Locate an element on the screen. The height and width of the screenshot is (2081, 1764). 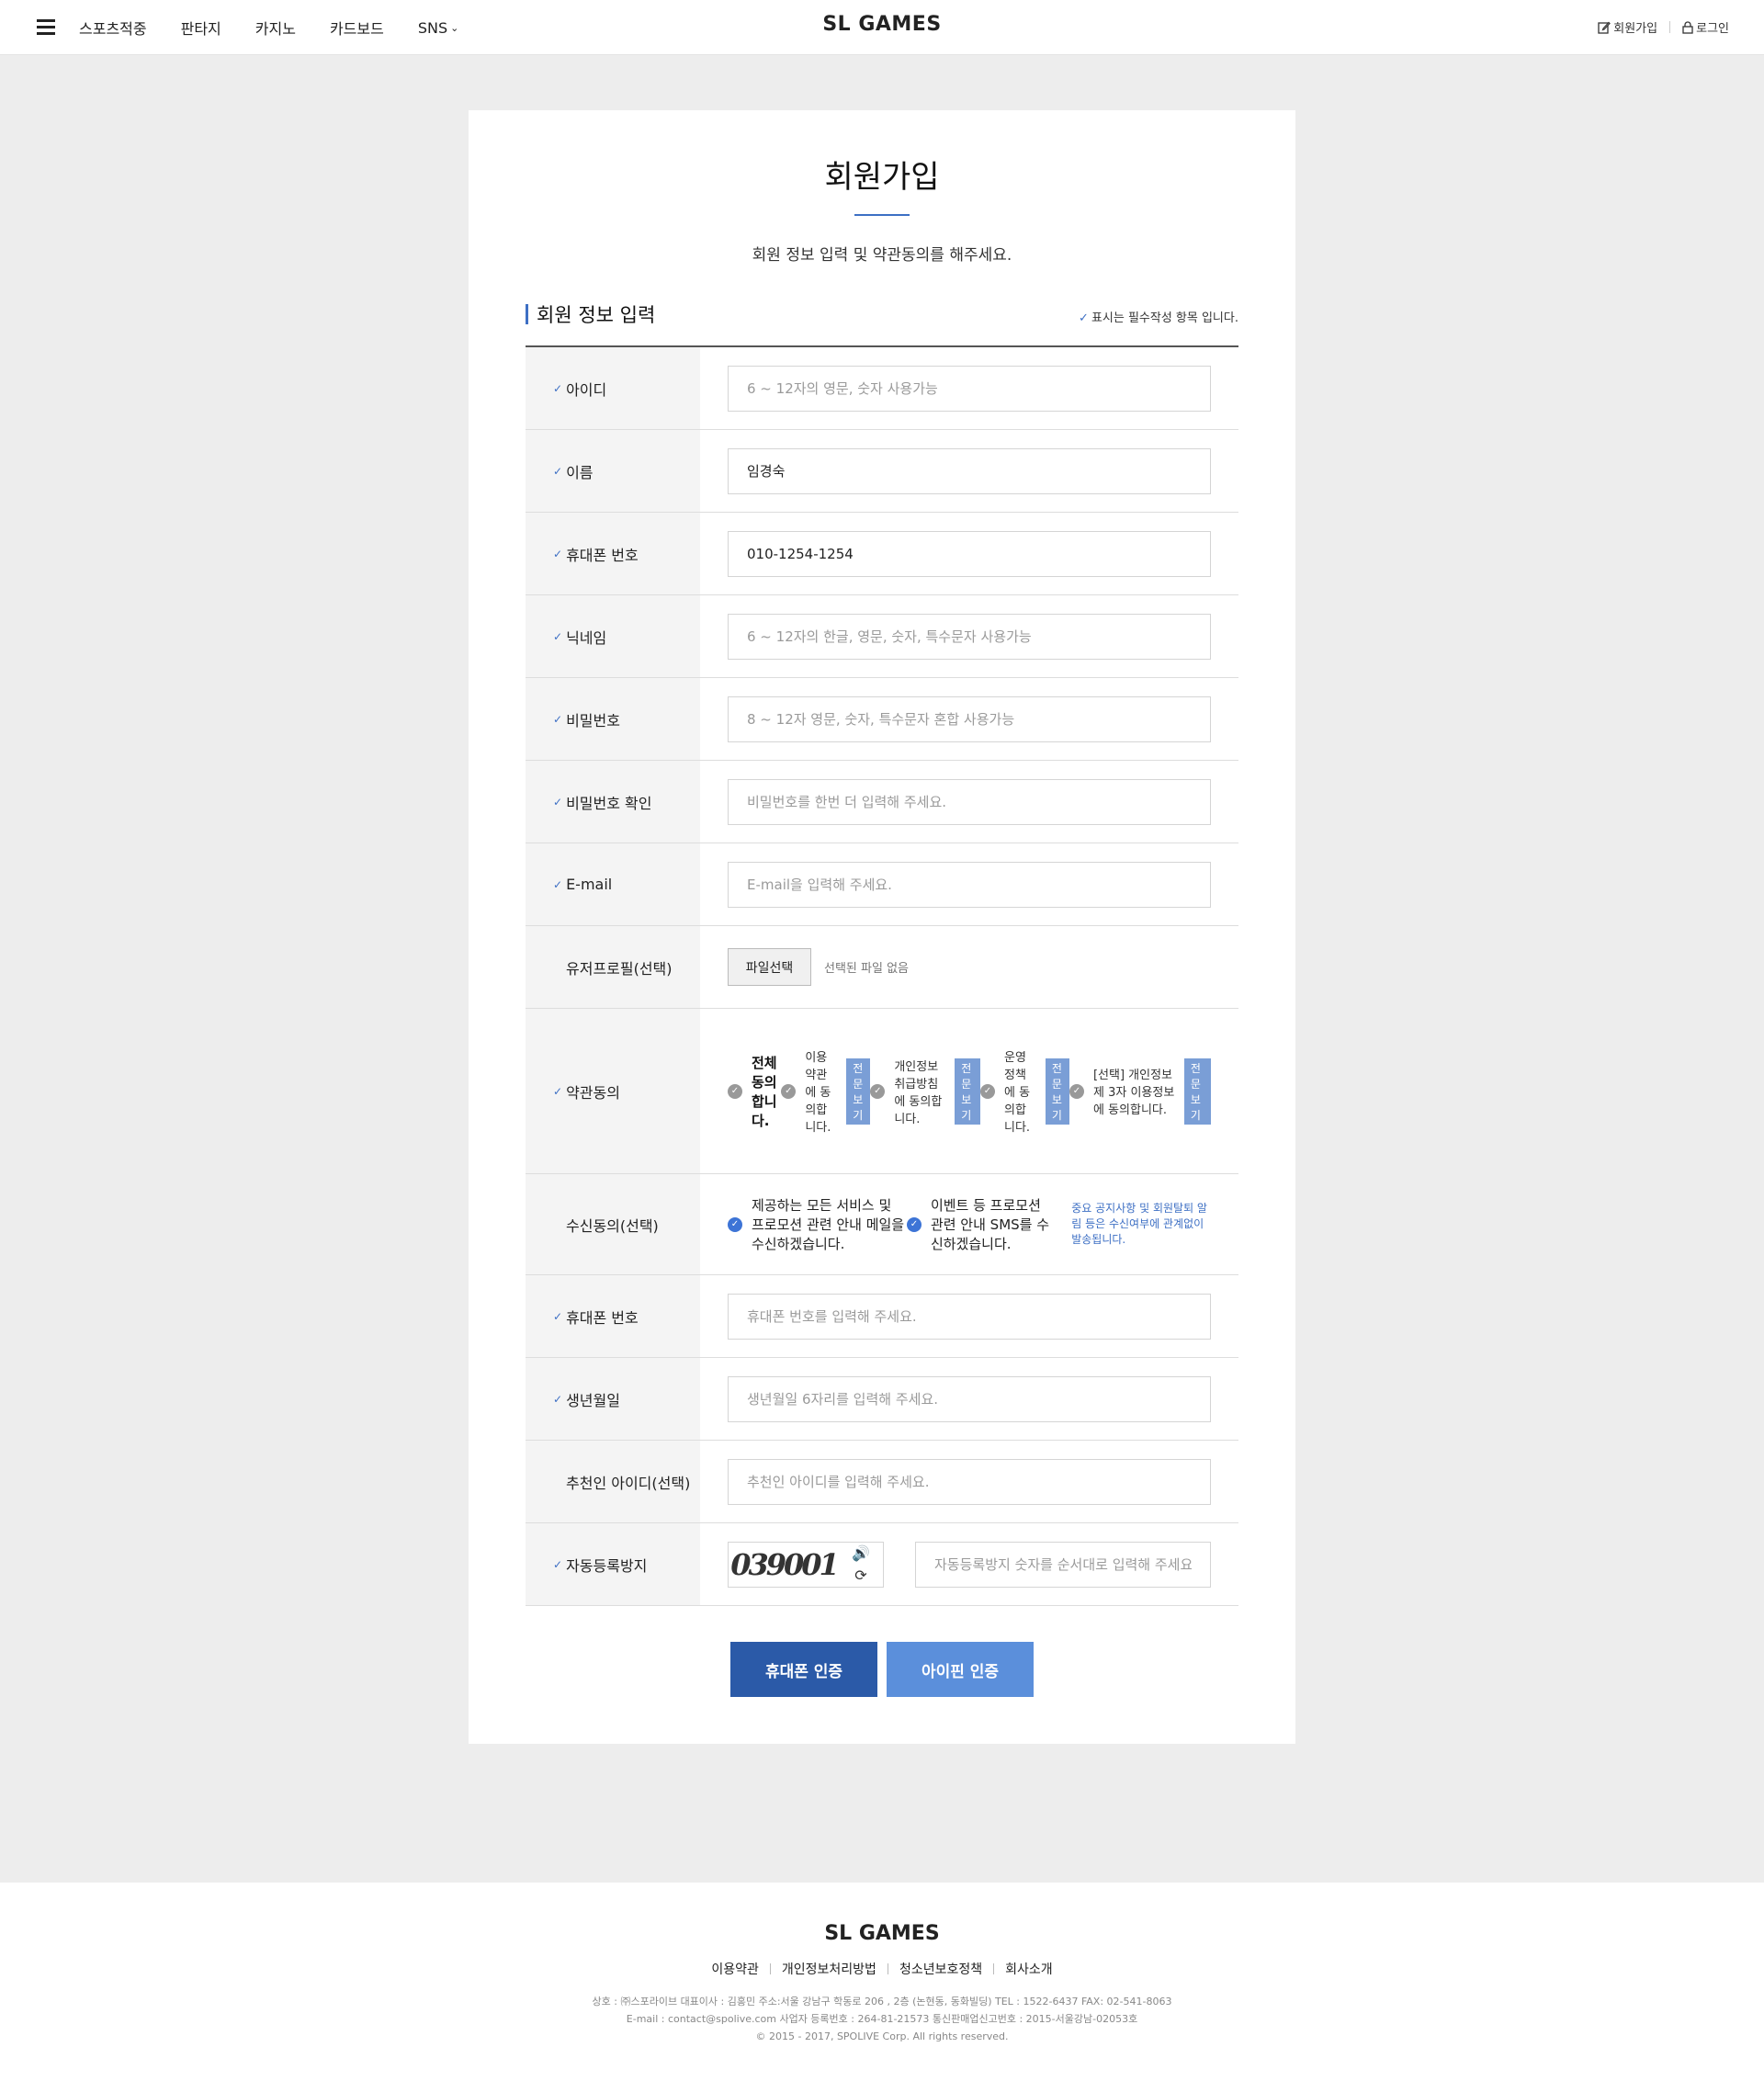
lock-icon is located at coordinates (1687, 27).